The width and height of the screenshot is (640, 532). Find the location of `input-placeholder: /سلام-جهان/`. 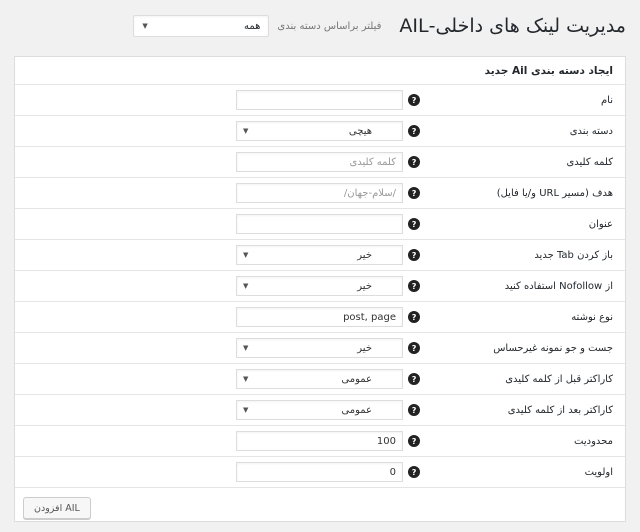

input-placeholder: /سلام-جهان/ is located at coordinates (369, 193).